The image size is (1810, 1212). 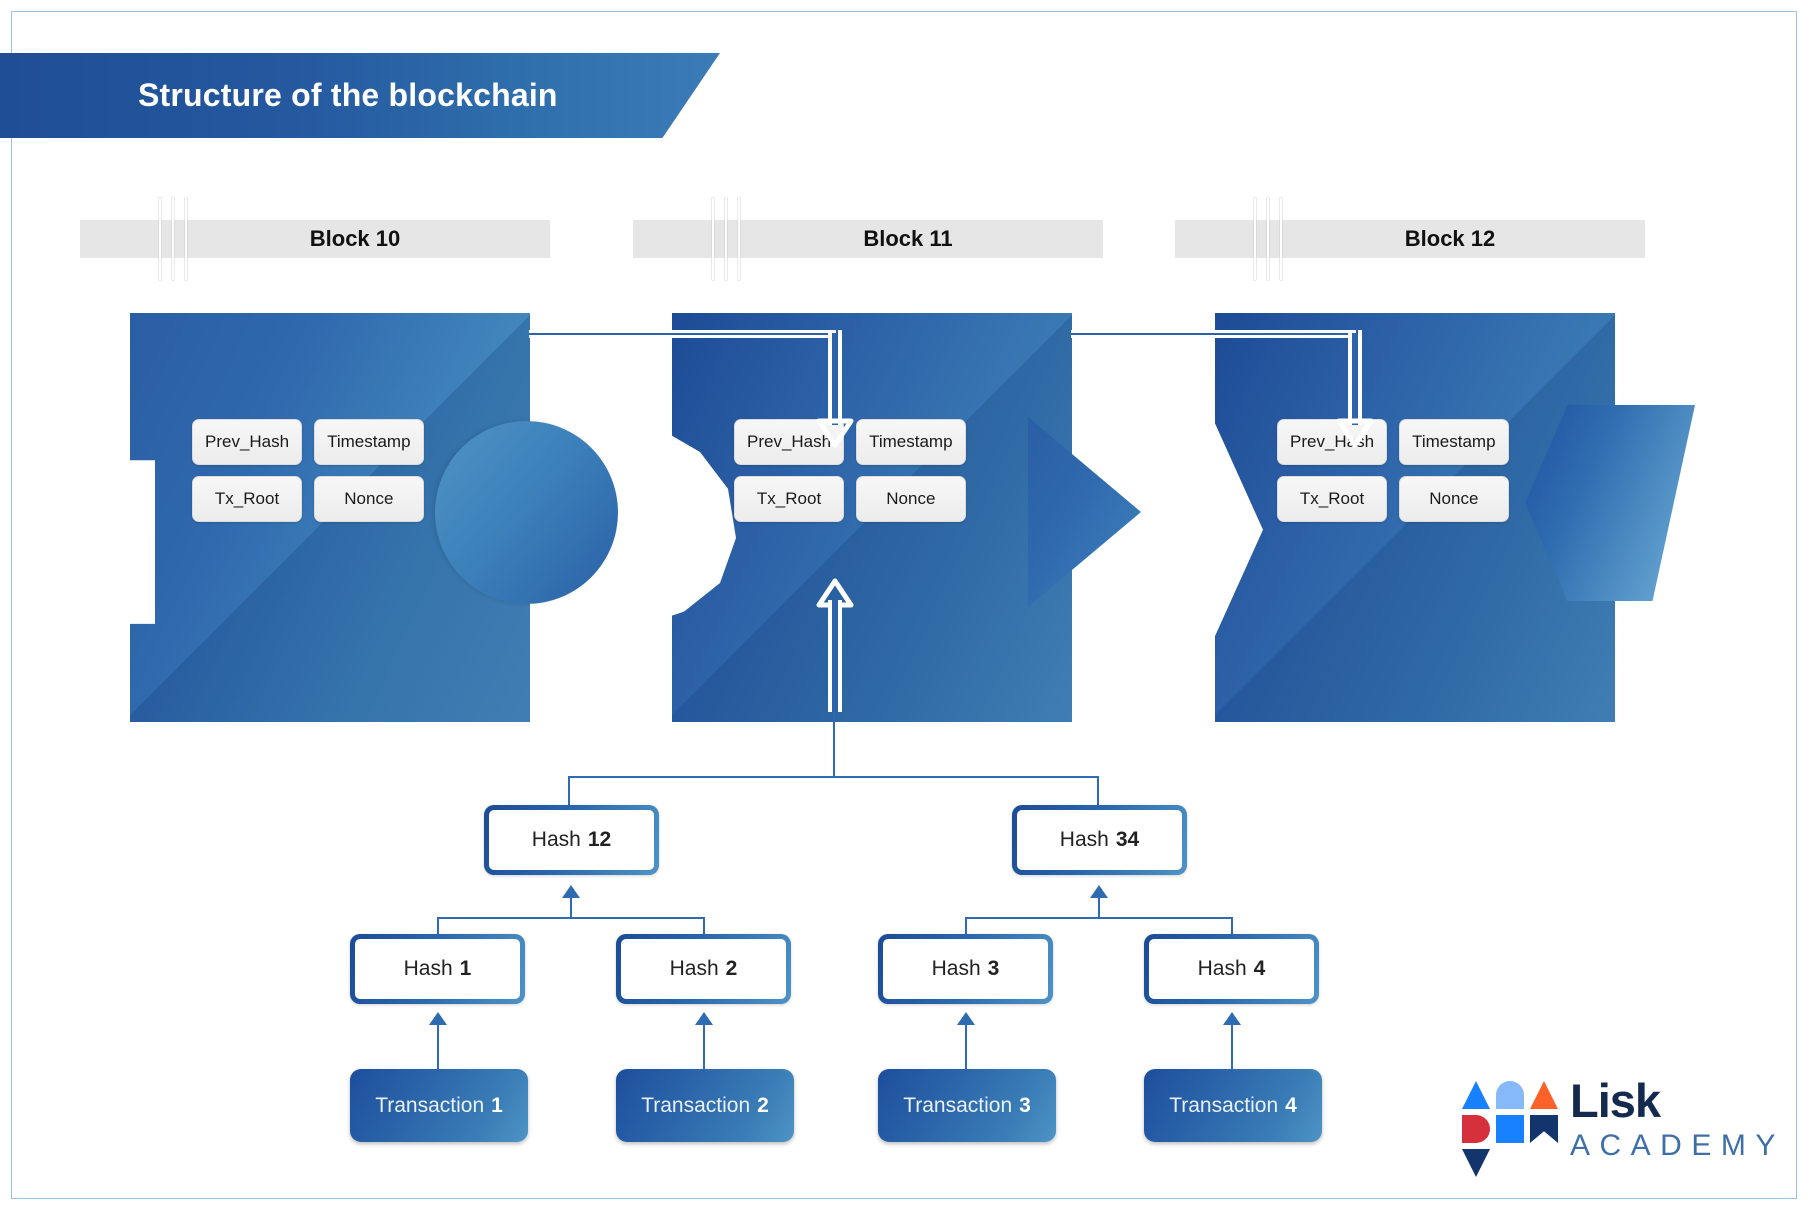 What do you see at coordinates (1476, 1129) in the screenshot?
I see `d-shape-icon` at bounding box center [1476, 1129].